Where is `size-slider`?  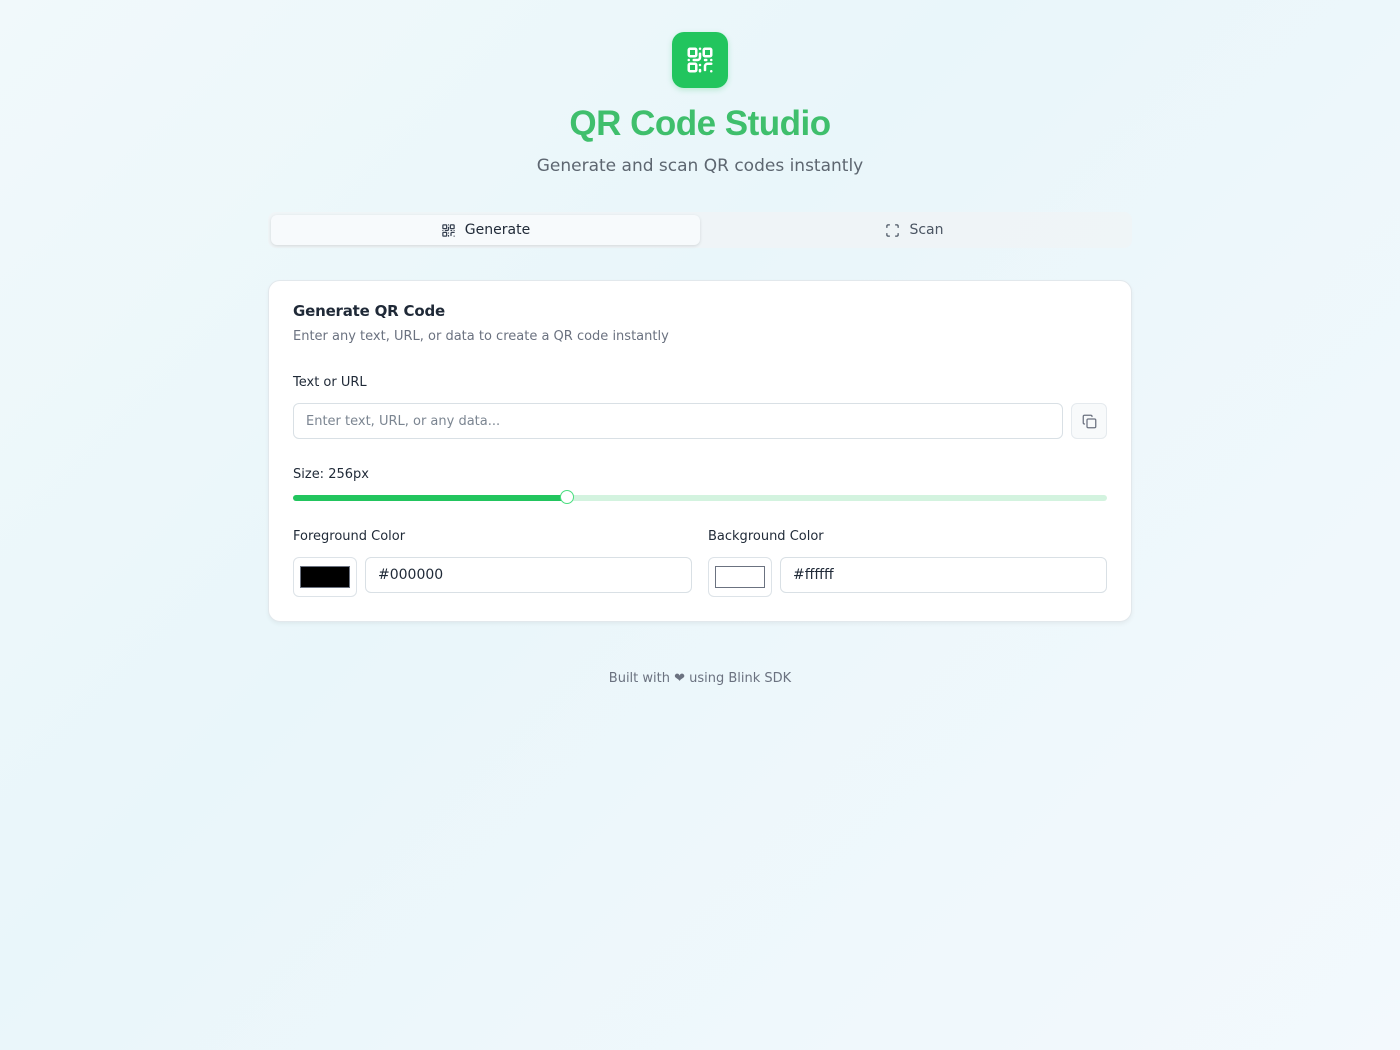 size-slider is located at coordinates (700, 498).